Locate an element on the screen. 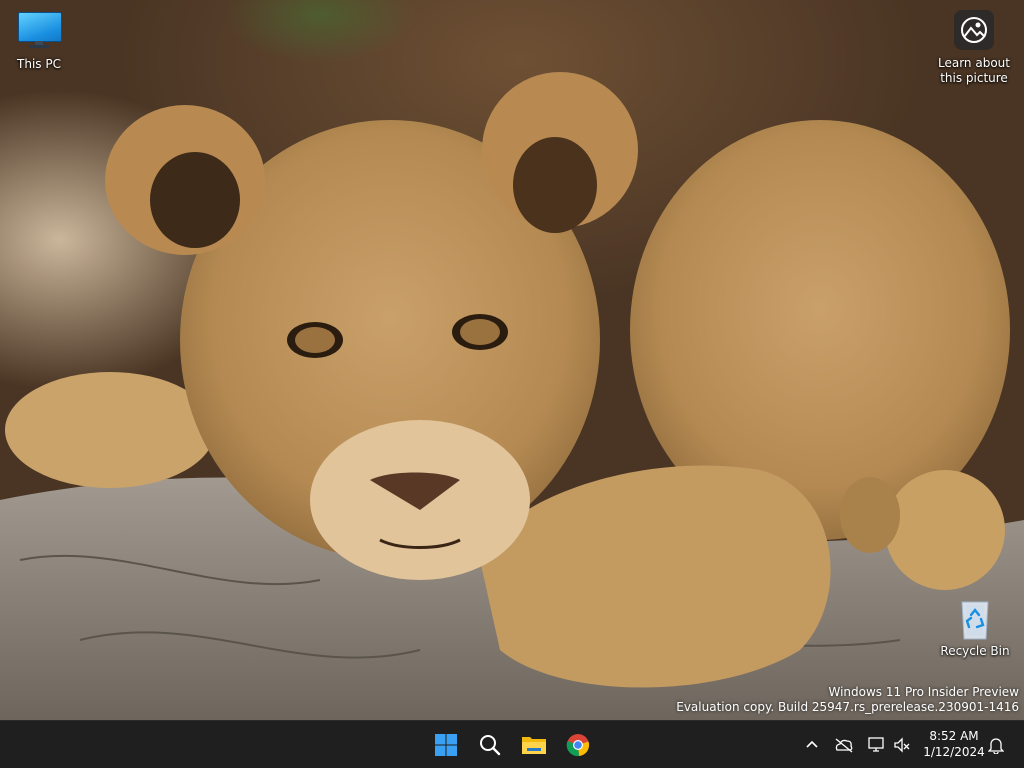 The height and width of the screenshot is (768, 1024). file-explorer-button is located at coordinates (534, 745).